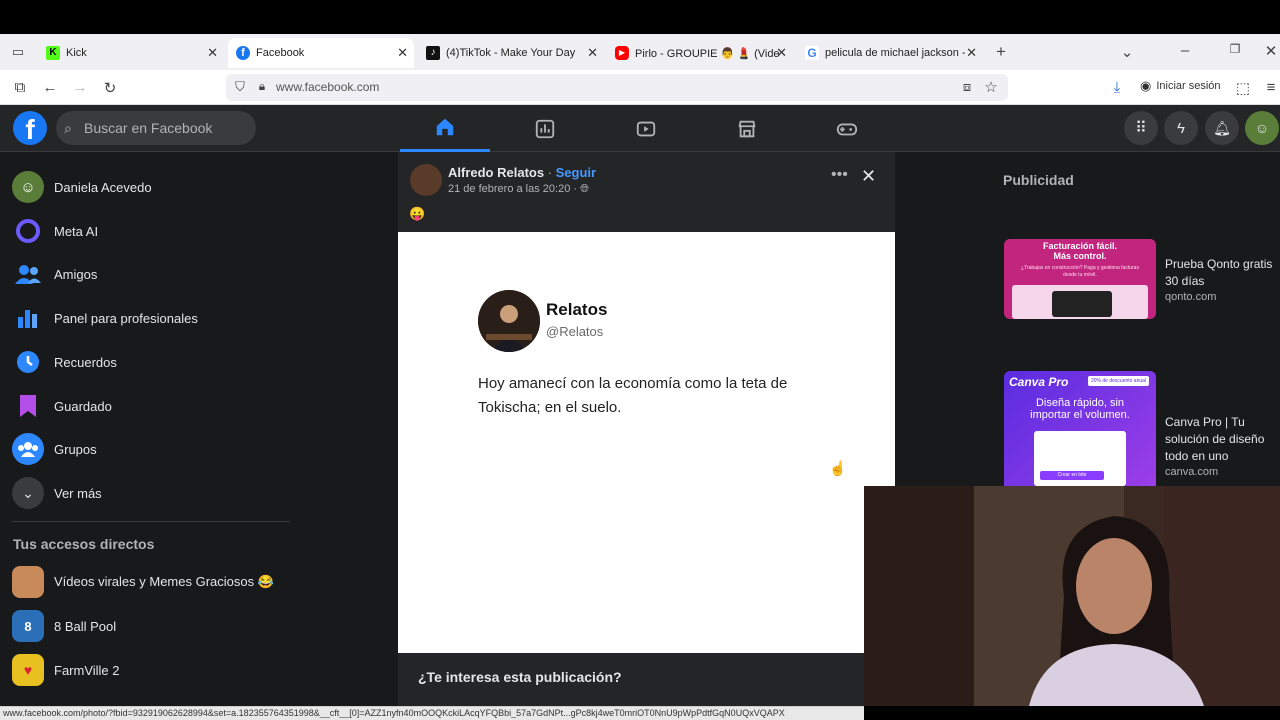  Describe the element at coordinates (812, 53) in the screenshot. I see `google-favicon-icon: G` at that location.